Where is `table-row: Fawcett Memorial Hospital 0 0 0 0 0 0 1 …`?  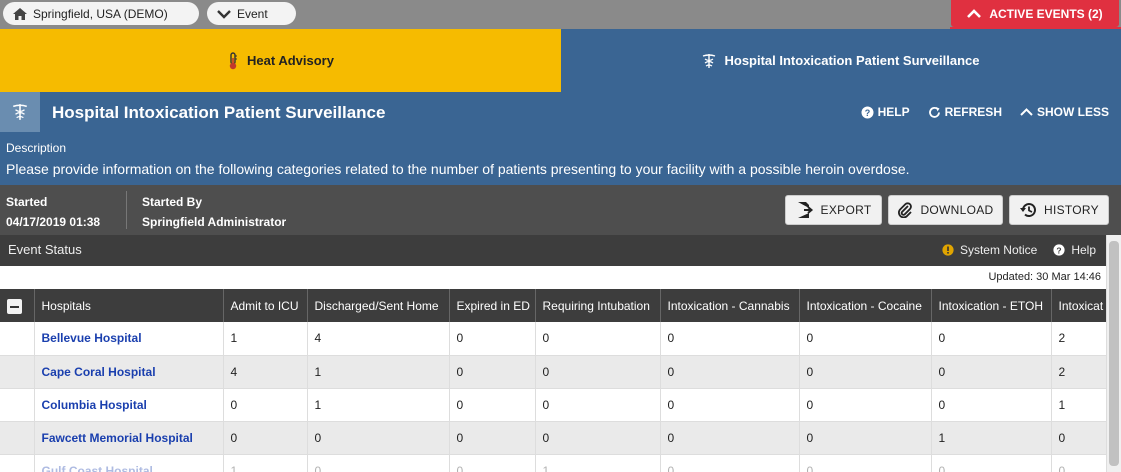 table-row: Fawcett Memorial Hospital 0 0 0 0 0 0 1 … is located at coordinates (553, 438).